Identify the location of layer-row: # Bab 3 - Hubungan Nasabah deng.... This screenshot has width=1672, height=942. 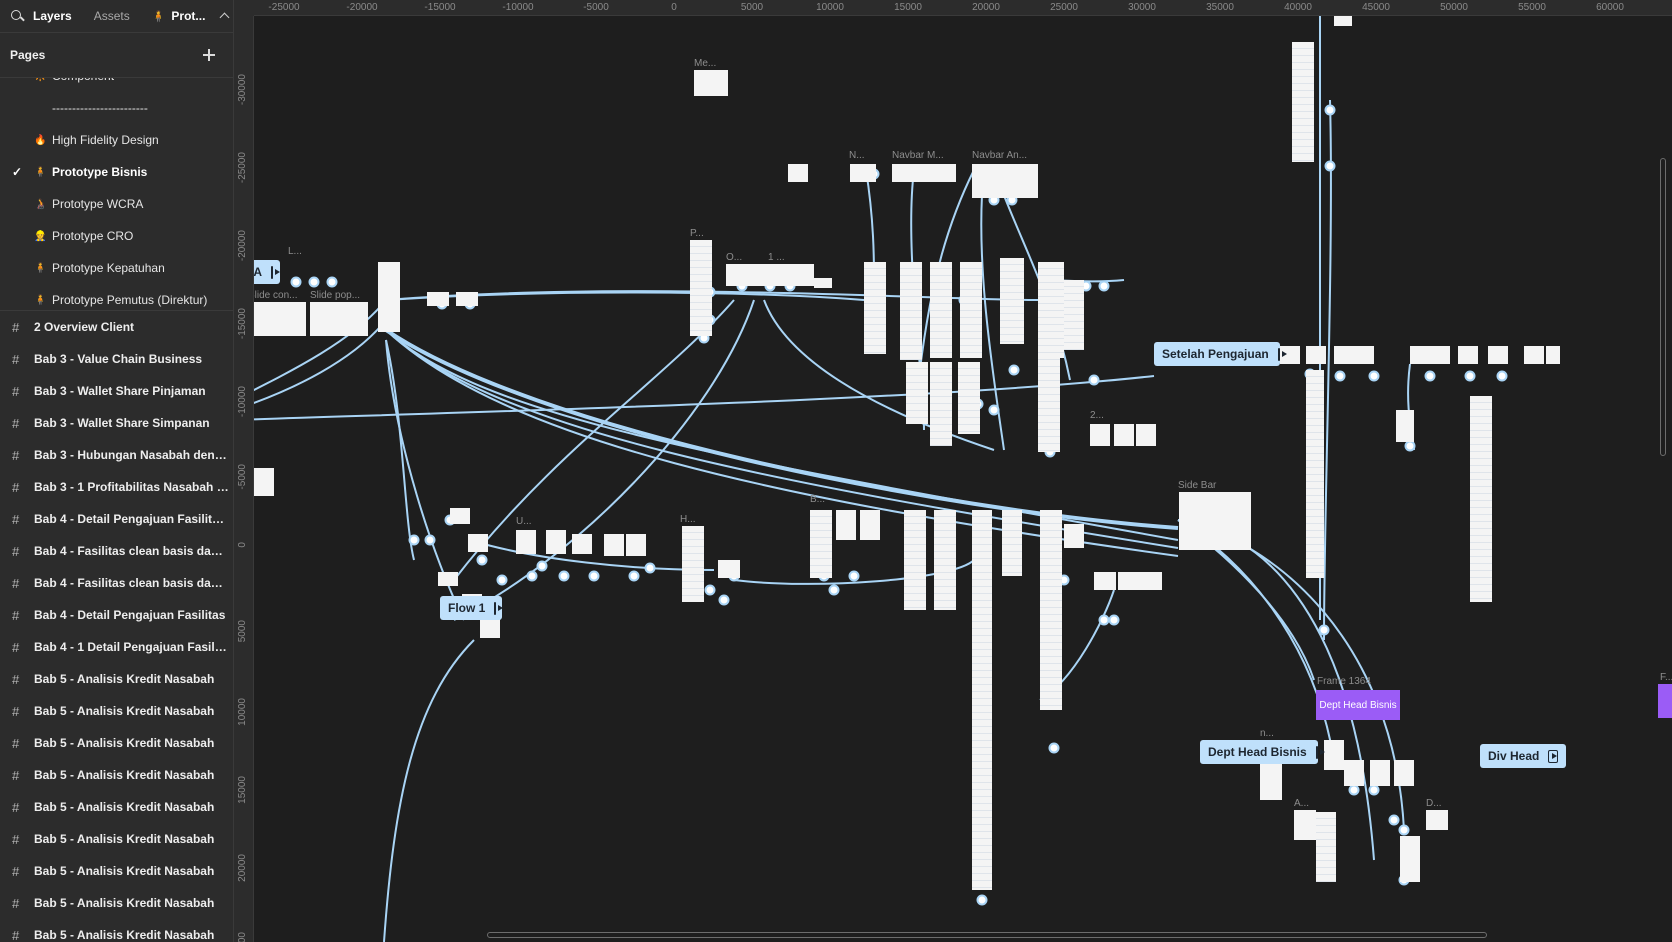
(116, 455).